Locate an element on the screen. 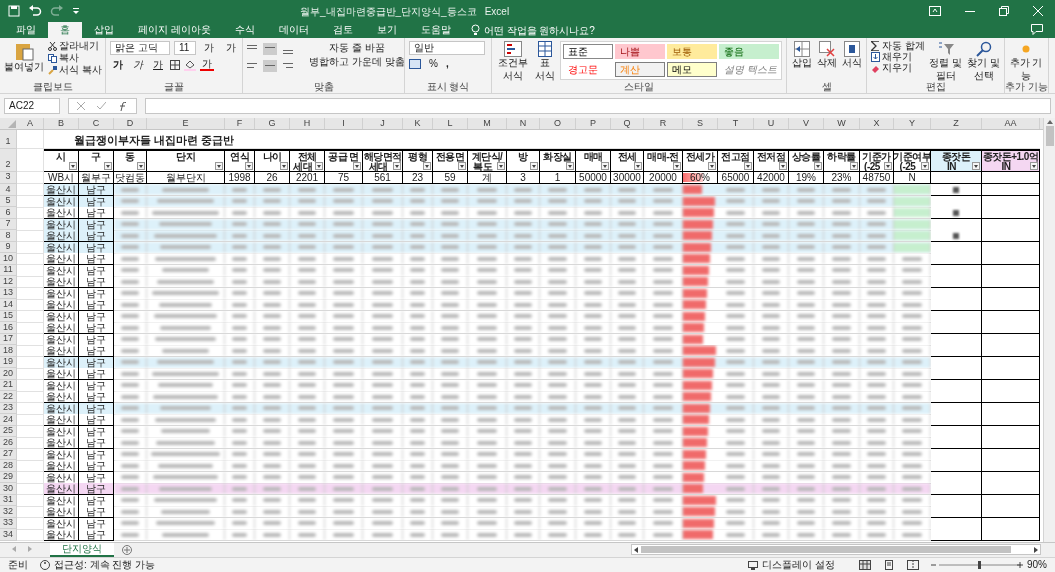 The image size is (1055, 572). ribbon-tab: 보기 is located at coordinates (386, 30).